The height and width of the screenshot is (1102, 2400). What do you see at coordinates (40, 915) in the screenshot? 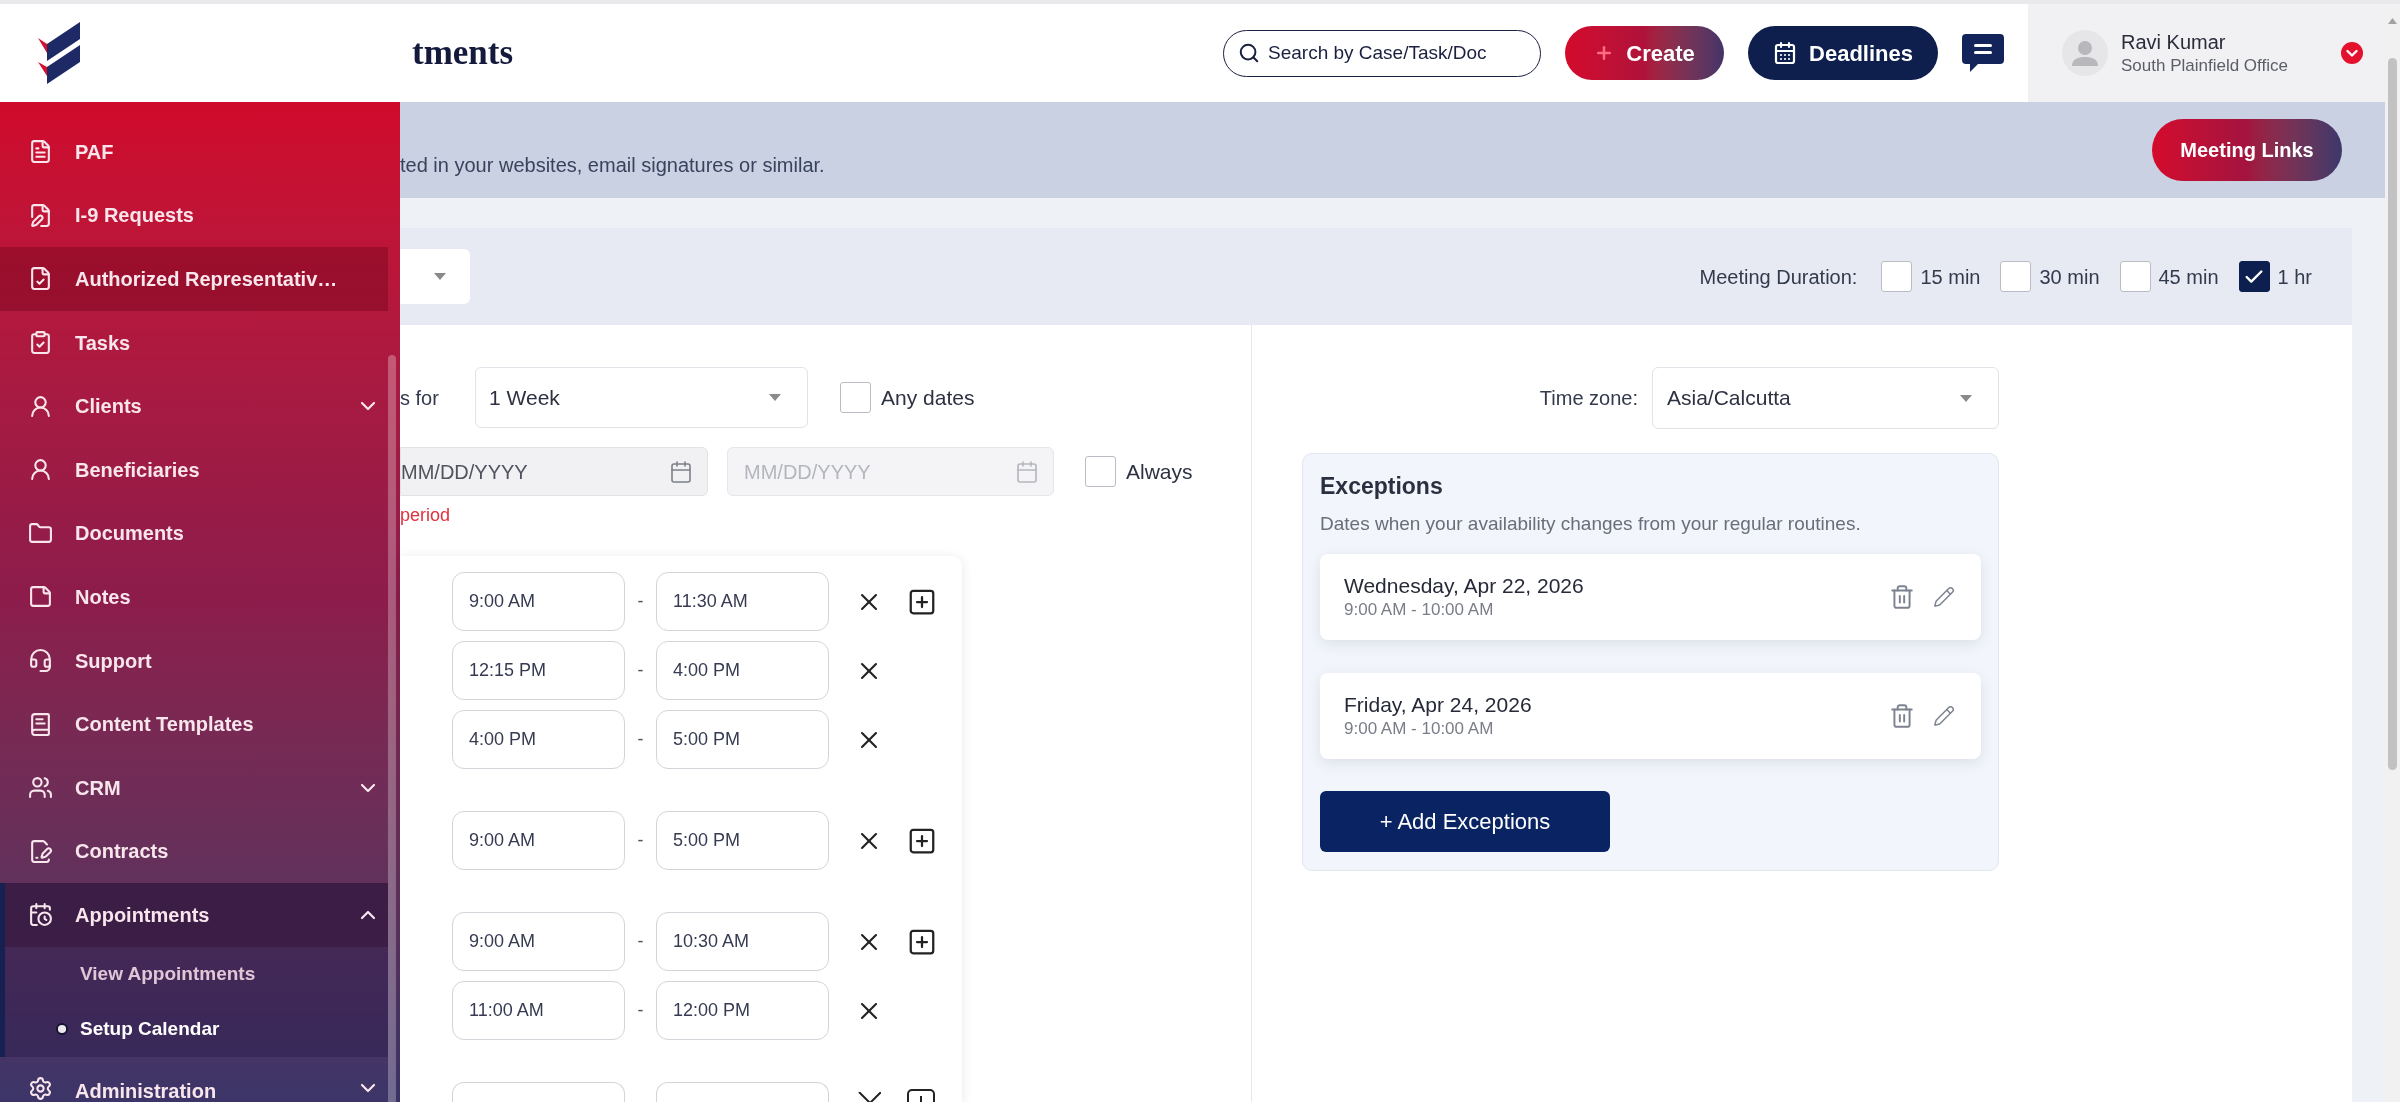
I see `calendar-clock-icon` at bounding box center [40, 915].